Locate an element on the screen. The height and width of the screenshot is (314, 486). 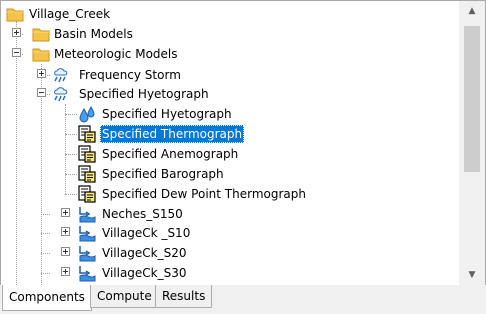
tree-node-label: Frequency Storm is located at coordinates (130, 75).